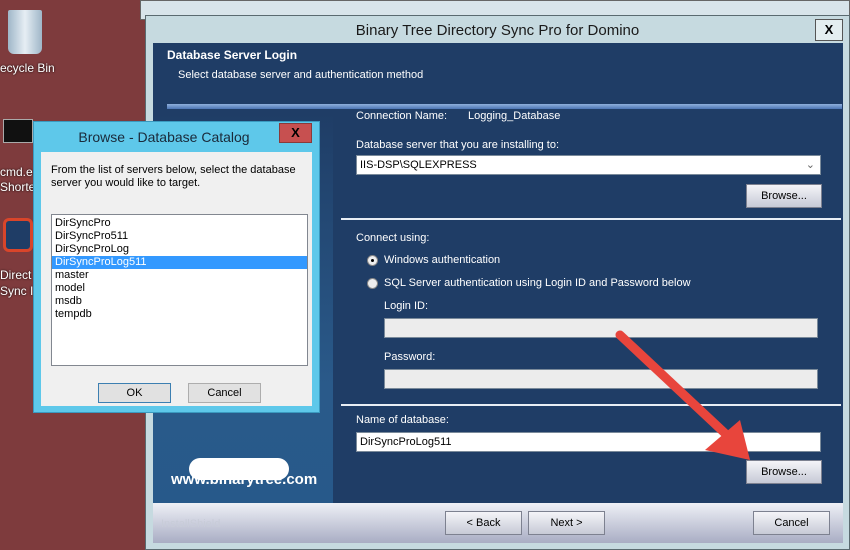 This screenshot has width=850, height=550. Describe the element at coordinates (18, 235) in the screenshot. I see `directory-sync-icon` at that location.